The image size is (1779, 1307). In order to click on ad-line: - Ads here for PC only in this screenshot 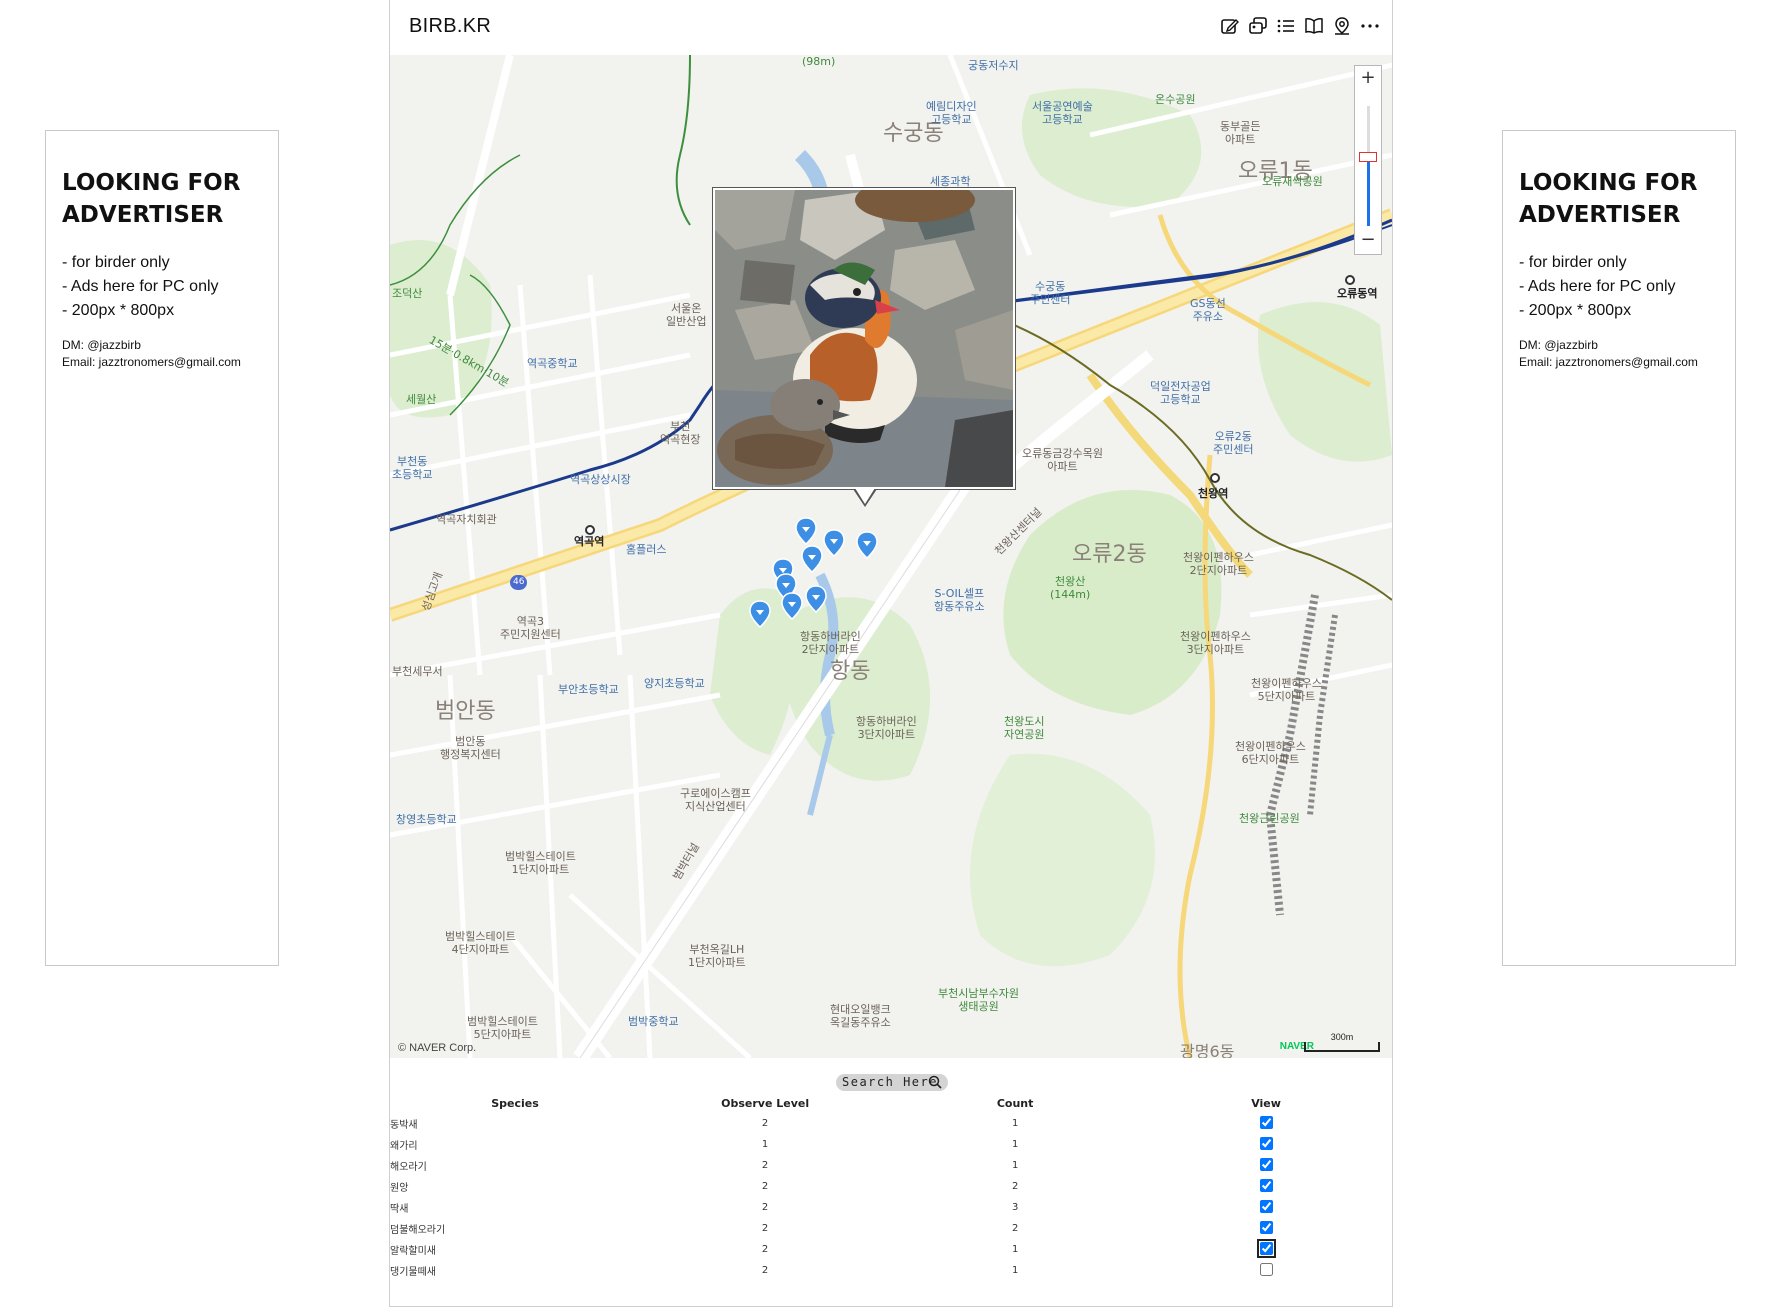, I will do `click(140, 286)`.